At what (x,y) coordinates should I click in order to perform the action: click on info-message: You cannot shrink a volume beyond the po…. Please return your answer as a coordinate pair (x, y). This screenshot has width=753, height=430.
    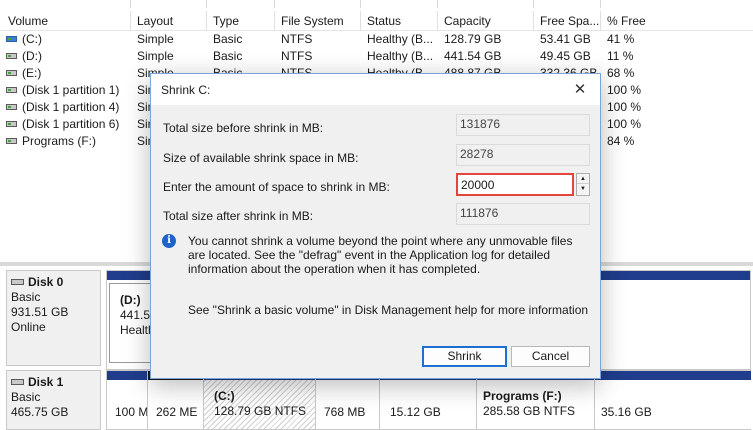
    Looking at the image, I should click on (380, 255).